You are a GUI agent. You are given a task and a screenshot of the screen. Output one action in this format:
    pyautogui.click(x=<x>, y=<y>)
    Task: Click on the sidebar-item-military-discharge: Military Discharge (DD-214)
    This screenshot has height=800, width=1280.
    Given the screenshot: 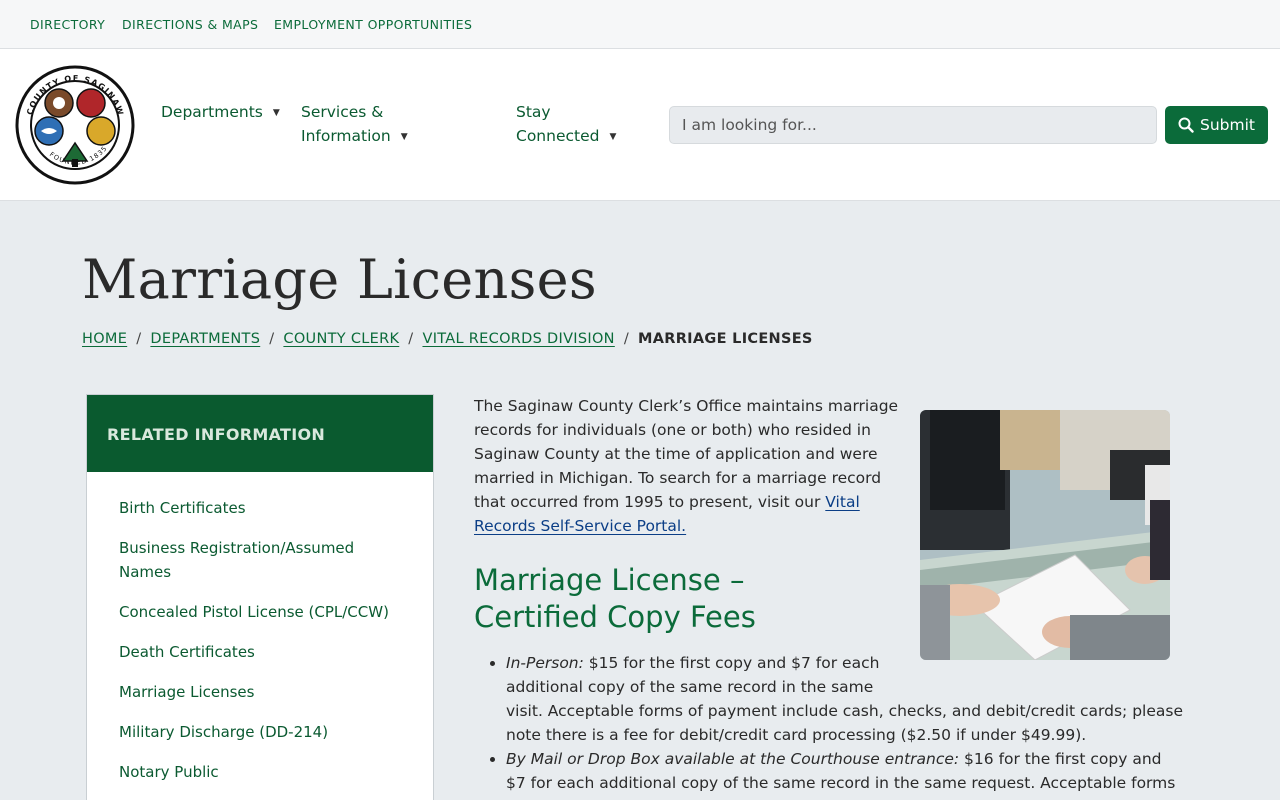 What is the action you would take?
    pyautogui.click(x=254, y=732)
    